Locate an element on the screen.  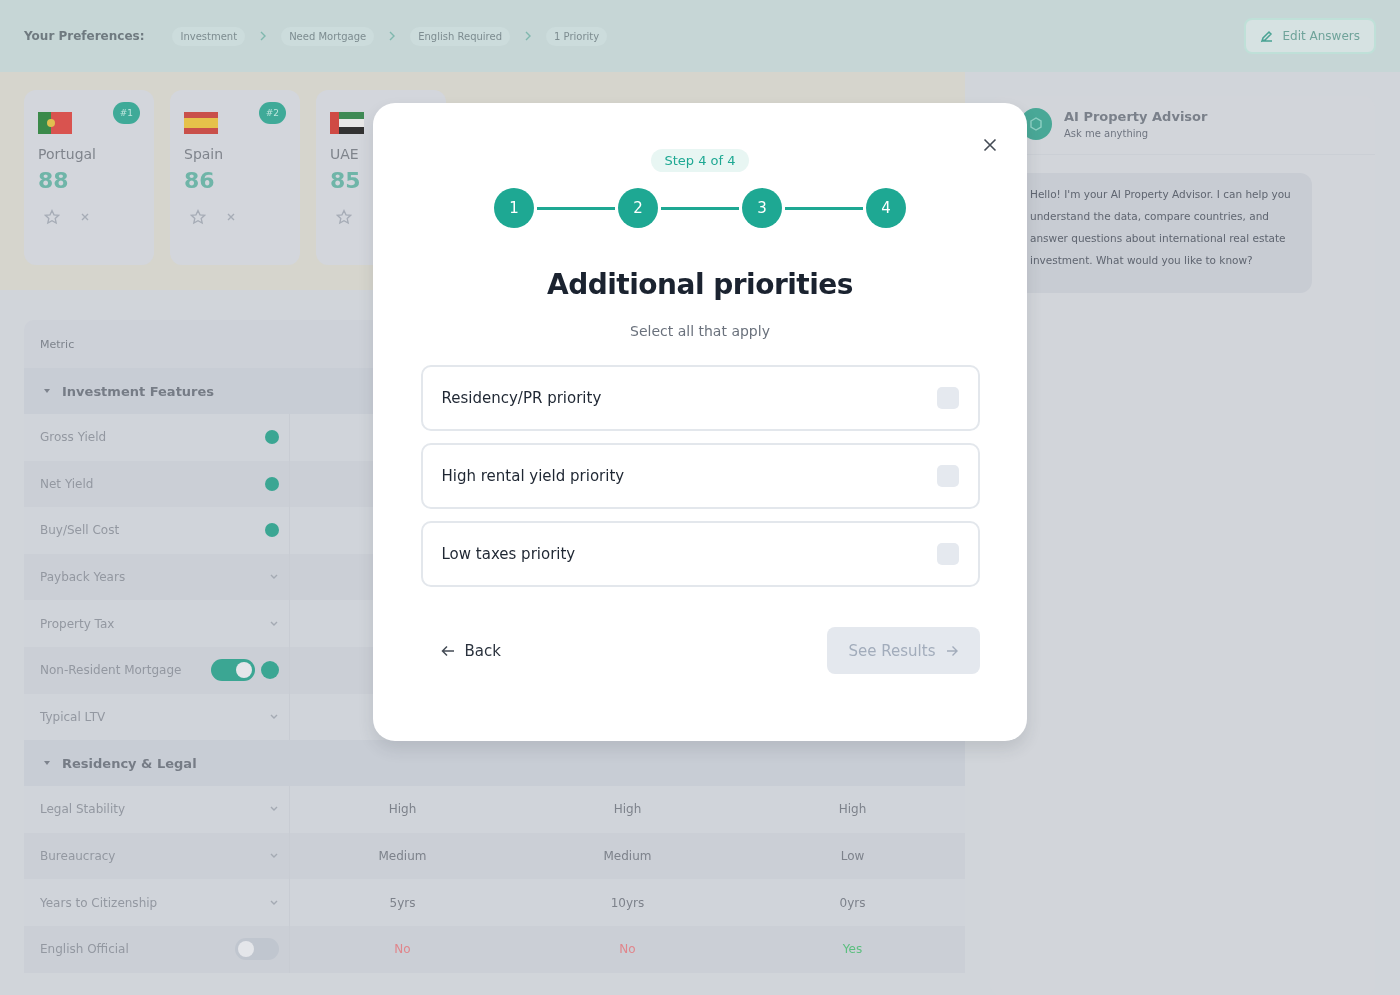
arrow-left-icon is located at coordinates (447, 650).